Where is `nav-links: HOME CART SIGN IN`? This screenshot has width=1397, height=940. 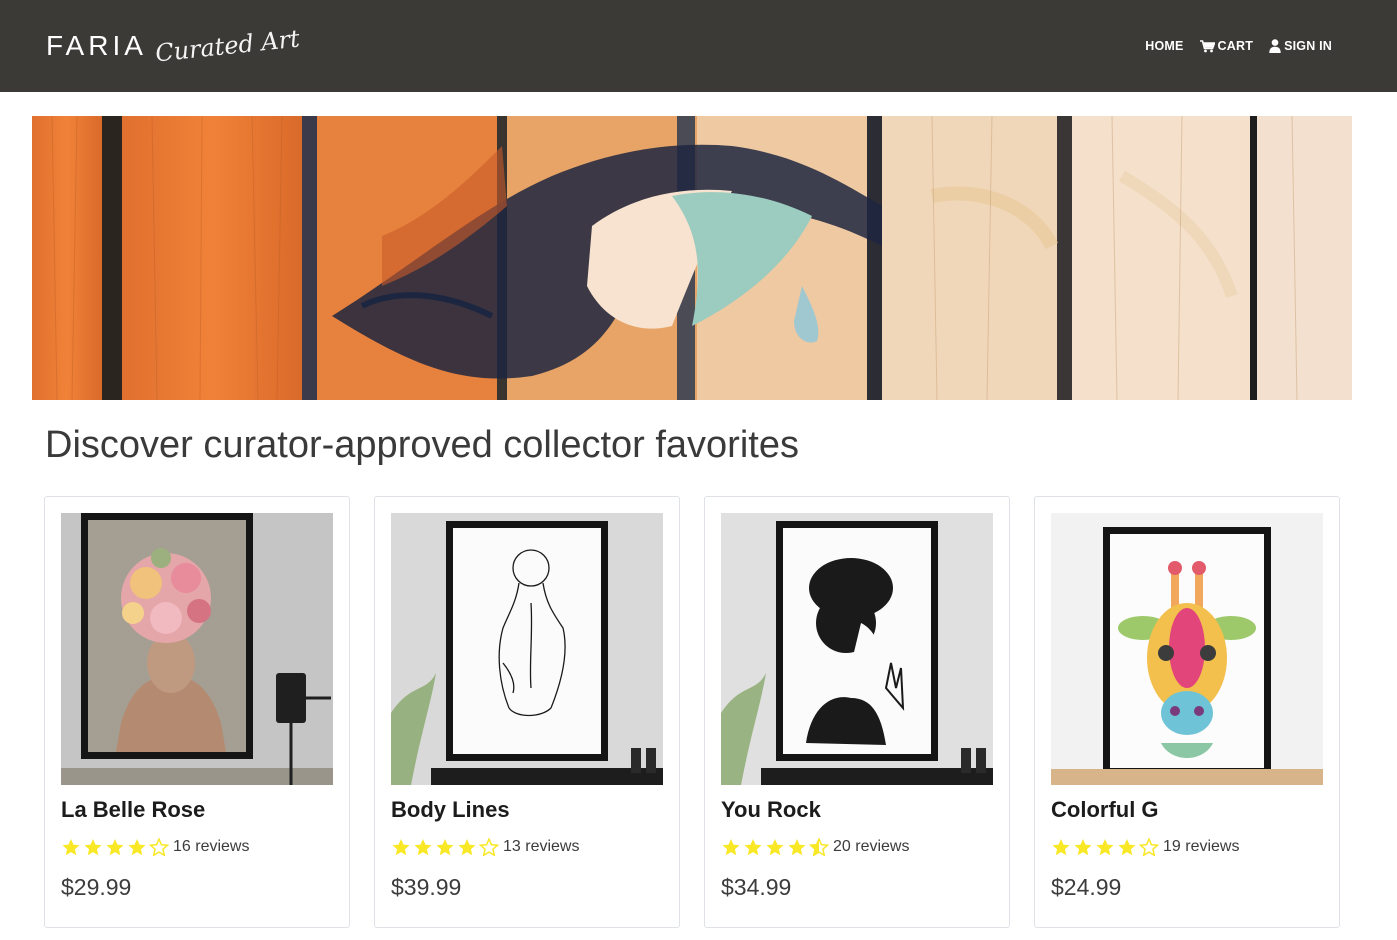
nav-links: HOME CART SIGN IN is located at coordinates (1238, 46).